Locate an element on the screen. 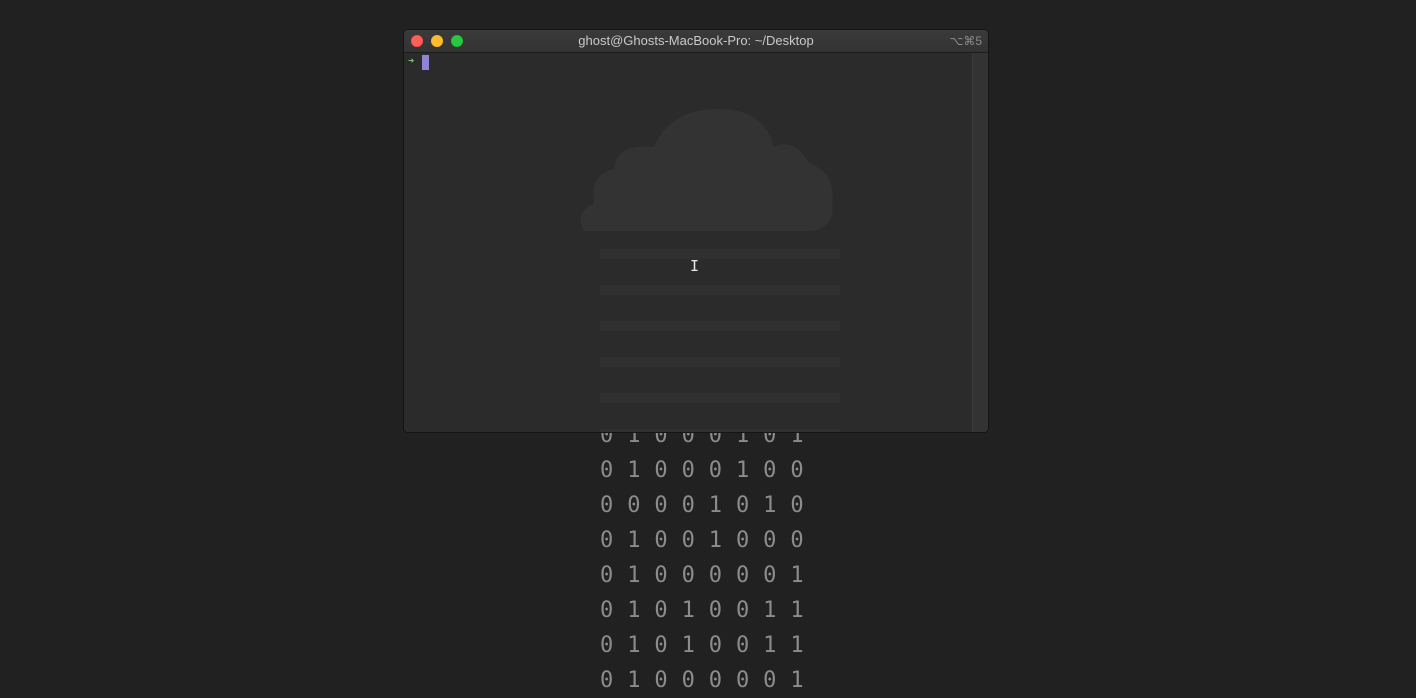 This screenshot has width=1416, height=698. rain-art is located at coordinates (720, 340).